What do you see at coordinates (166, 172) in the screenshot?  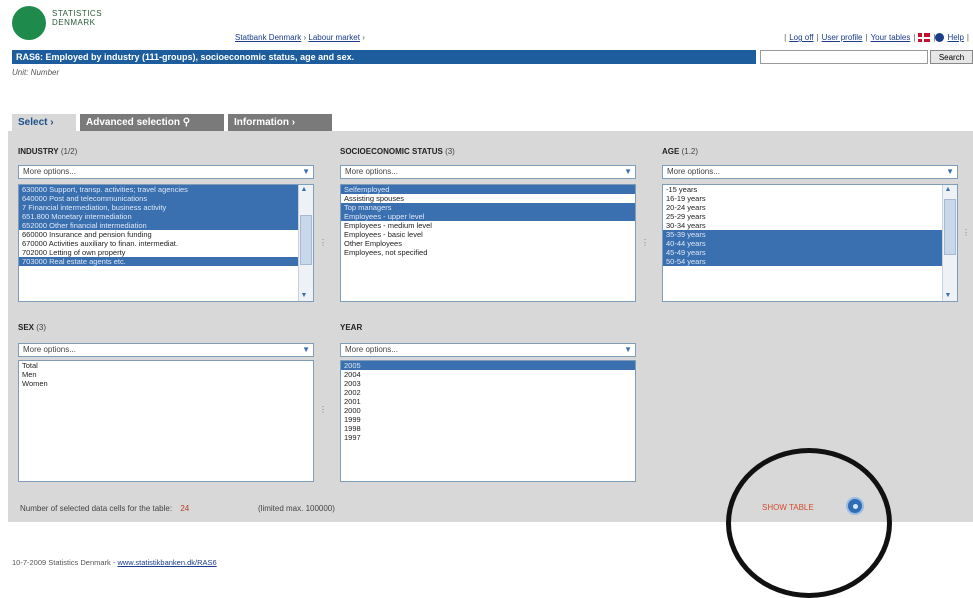 I see `industry-more-options: More options... ▼` at bounding box center [166, 172].